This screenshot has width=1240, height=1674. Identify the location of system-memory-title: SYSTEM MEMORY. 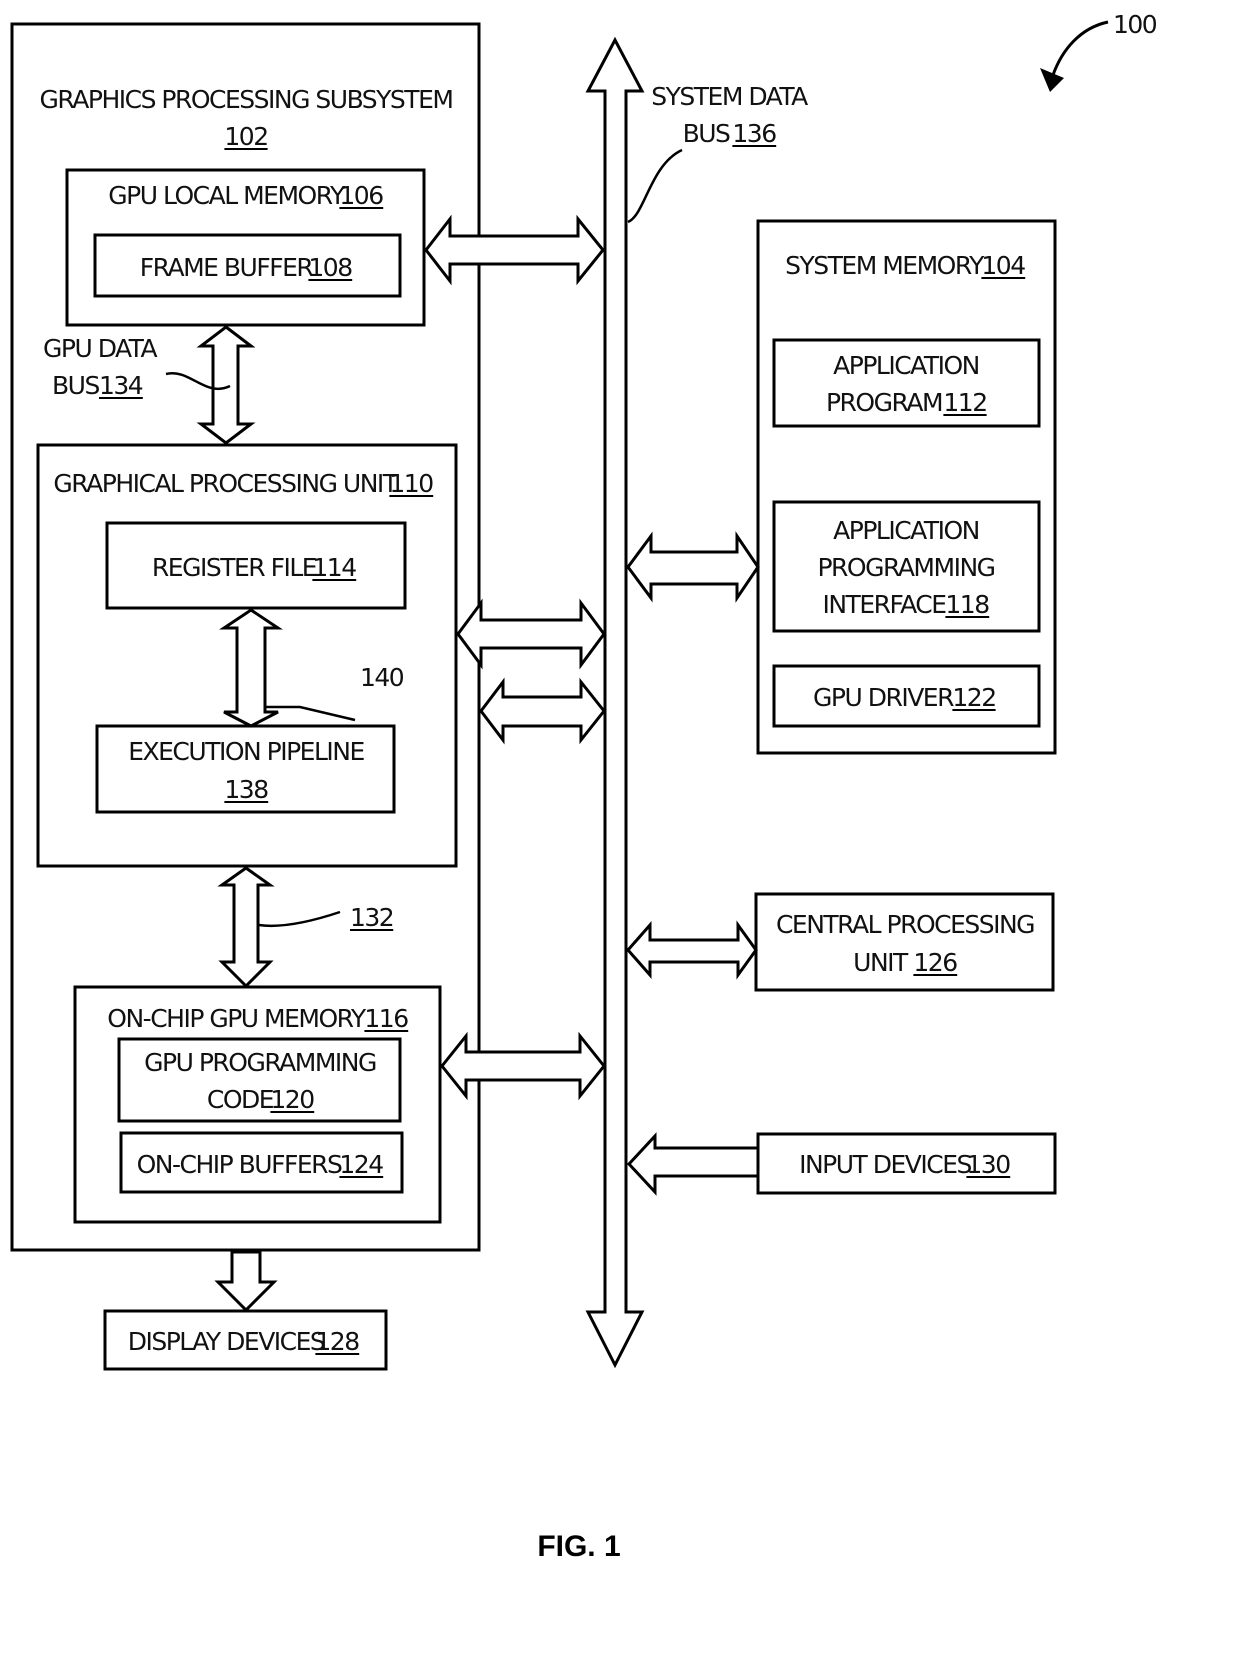
(885, 265).